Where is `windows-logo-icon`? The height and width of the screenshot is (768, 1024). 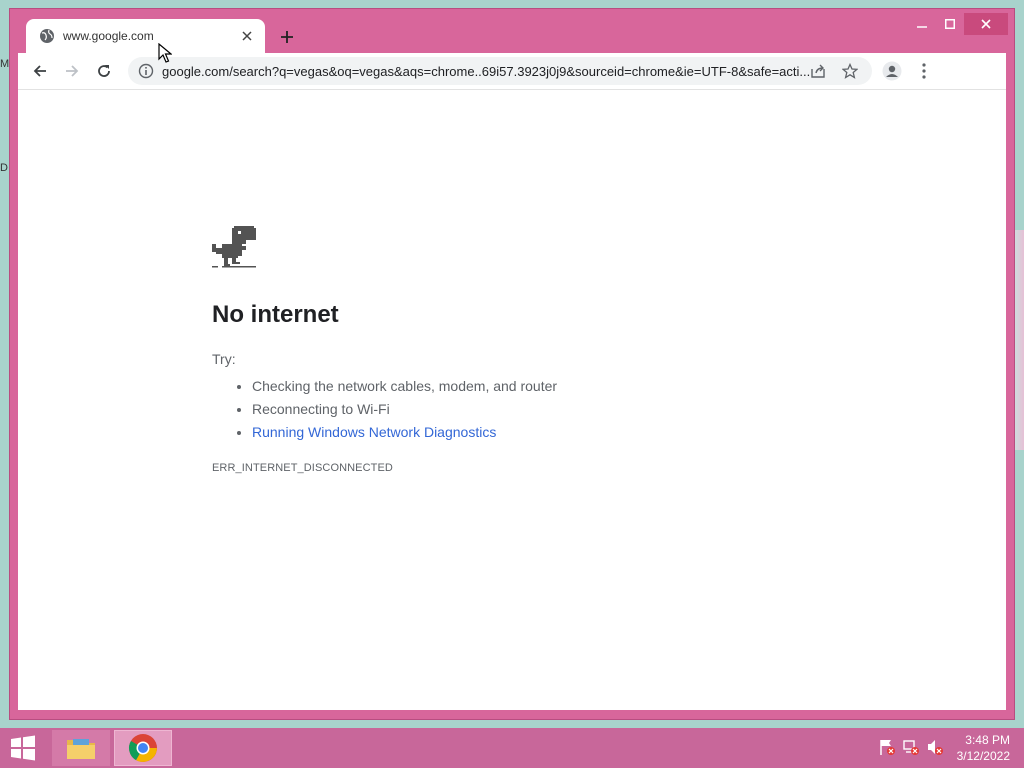 windows-logo-icon is located at coordinates (23, 748).